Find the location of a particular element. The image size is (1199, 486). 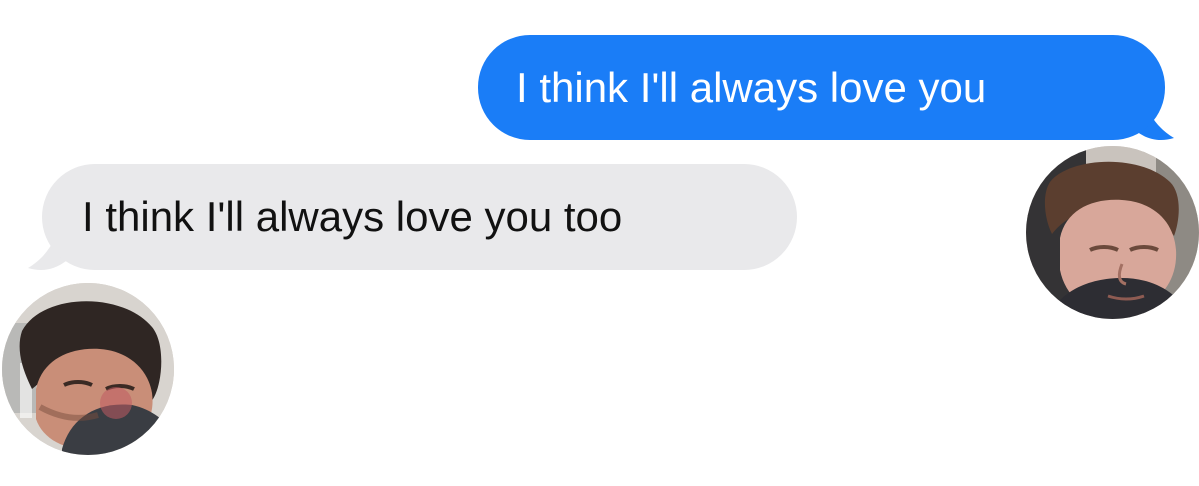

message-bubble-received: I think I'll always love you too is located at coordinates (419, 217).